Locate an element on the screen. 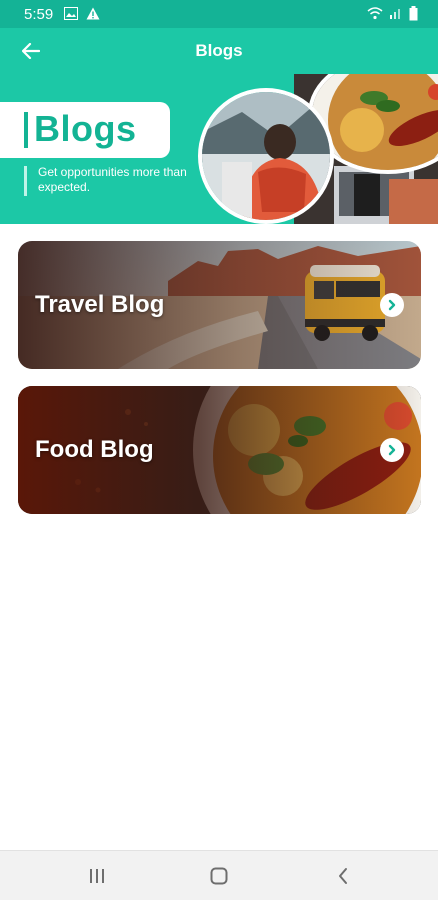  page-title: Blogs is located at coordinates (219, 50).